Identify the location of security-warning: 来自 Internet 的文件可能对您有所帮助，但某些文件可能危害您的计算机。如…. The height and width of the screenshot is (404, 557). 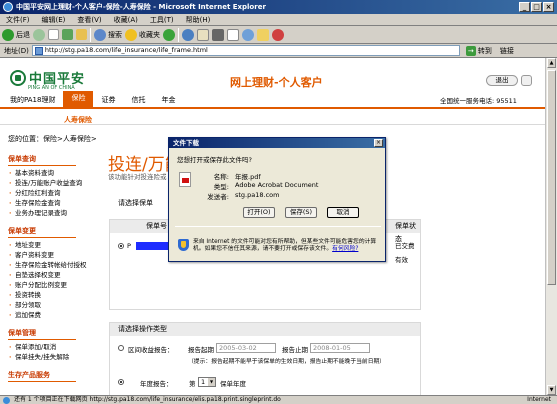
(287, 246).